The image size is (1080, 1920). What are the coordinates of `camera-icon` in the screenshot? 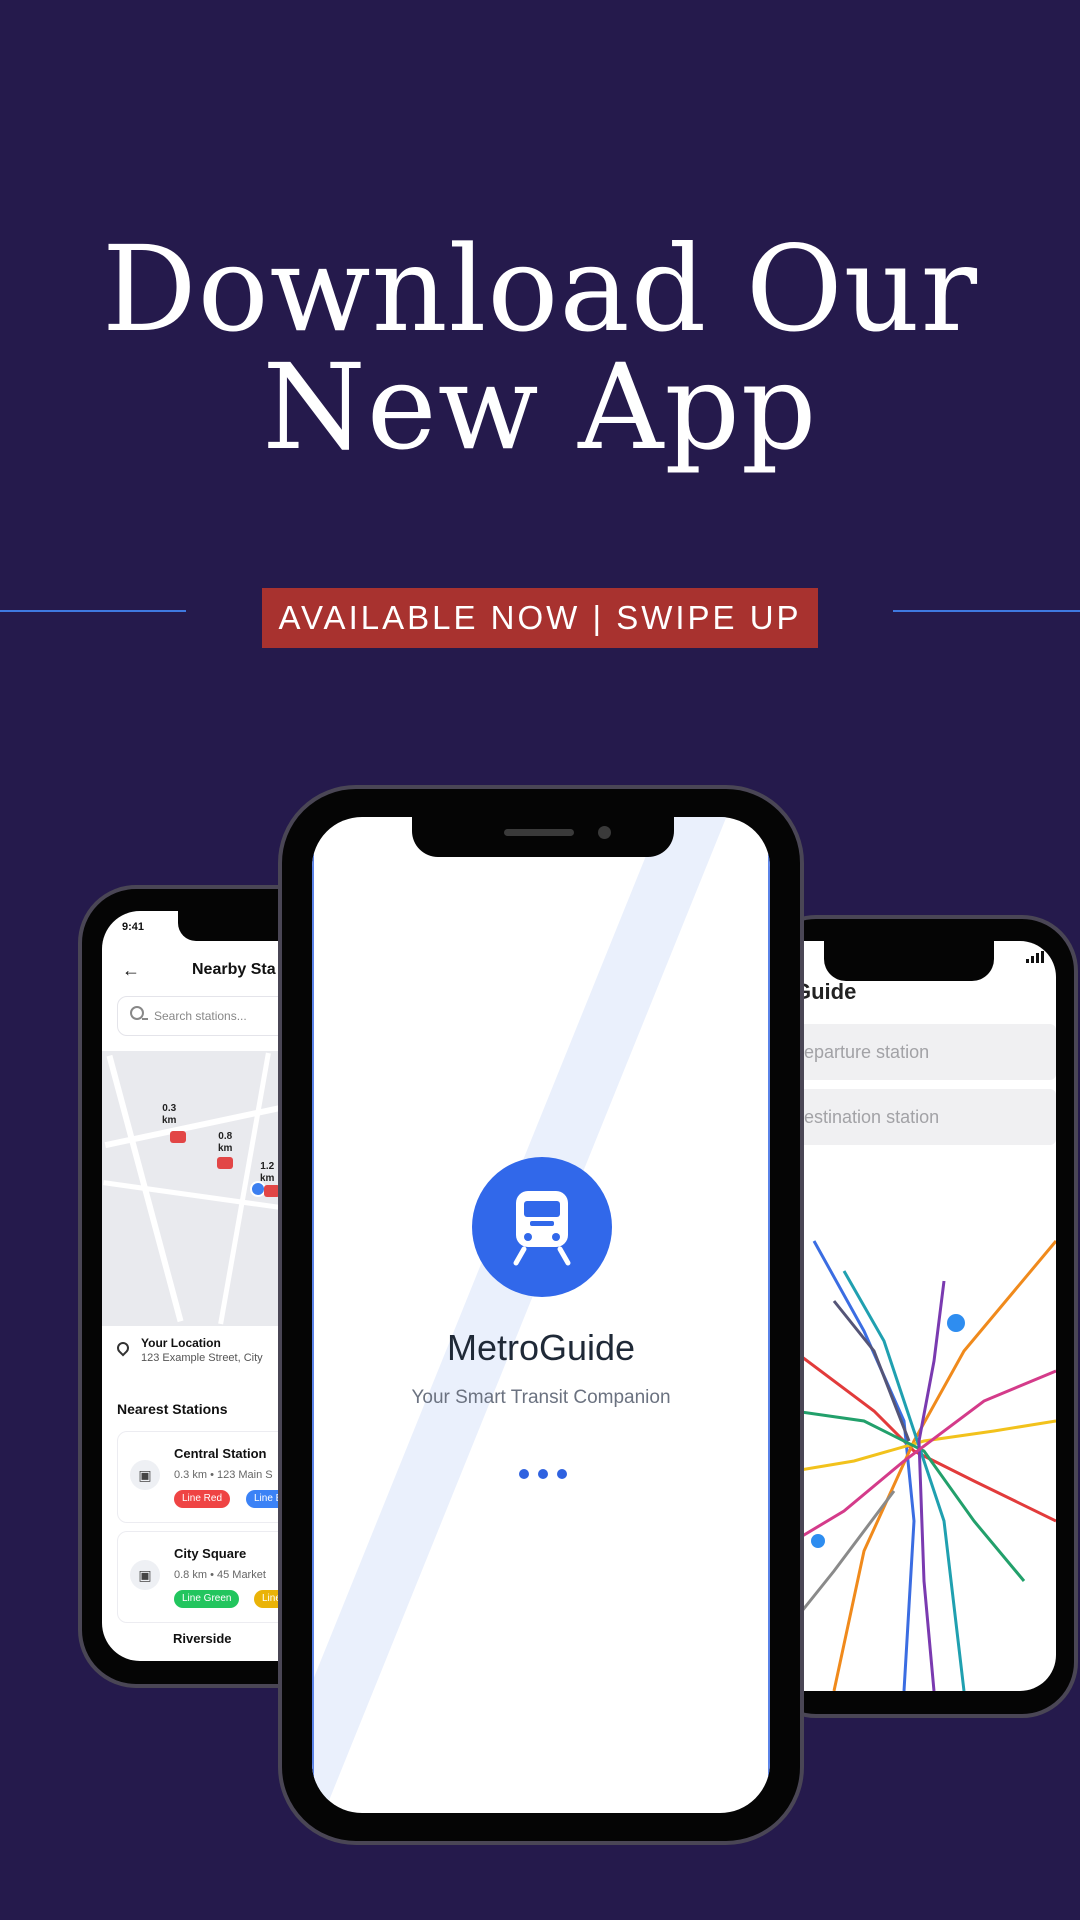 It's located at (604, 832).